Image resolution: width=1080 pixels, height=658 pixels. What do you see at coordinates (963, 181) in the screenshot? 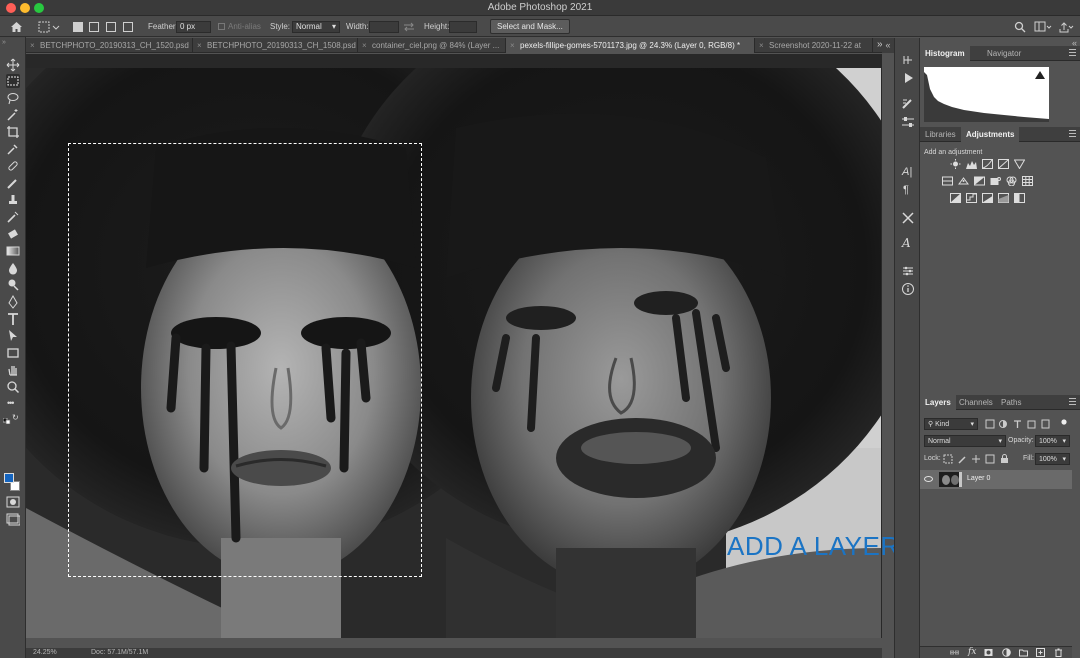
I see `color-balance-icon` at bounding box center [963, 181].